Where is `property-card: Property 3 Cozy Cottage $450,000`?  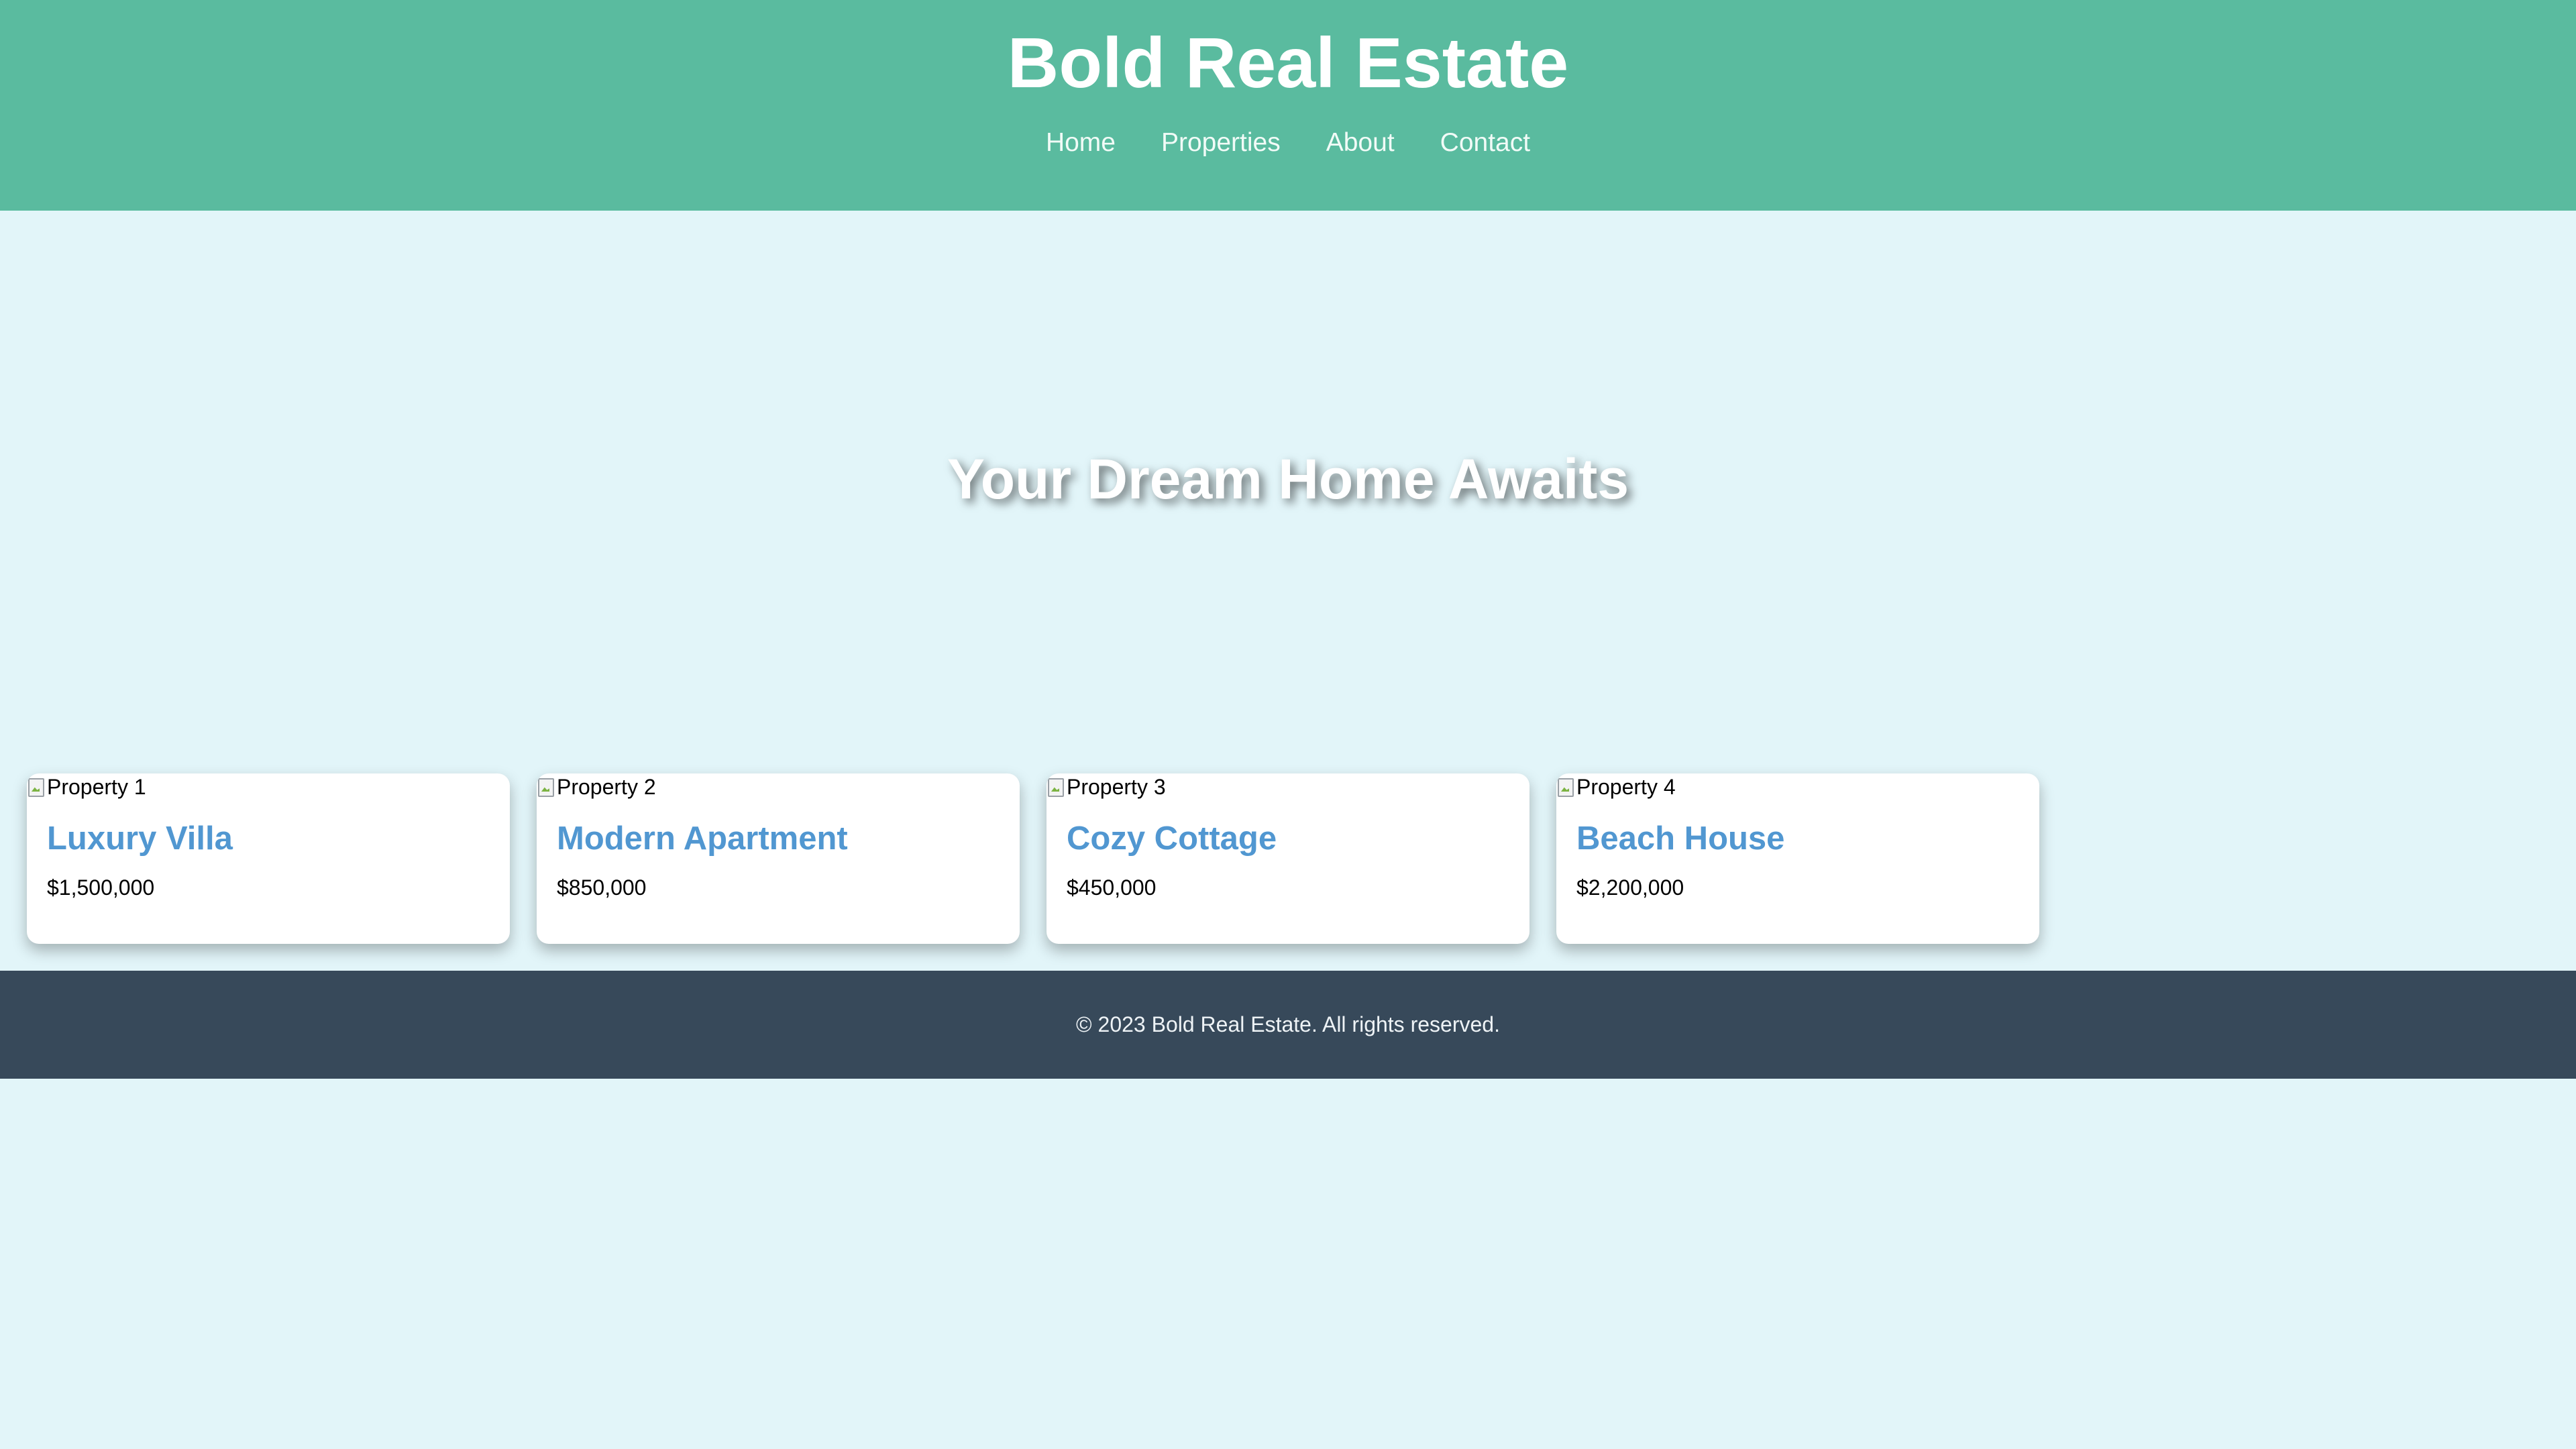 property-card: Property 3 Cozy Cottage $450,000 is located at coordinates (1287, 858).